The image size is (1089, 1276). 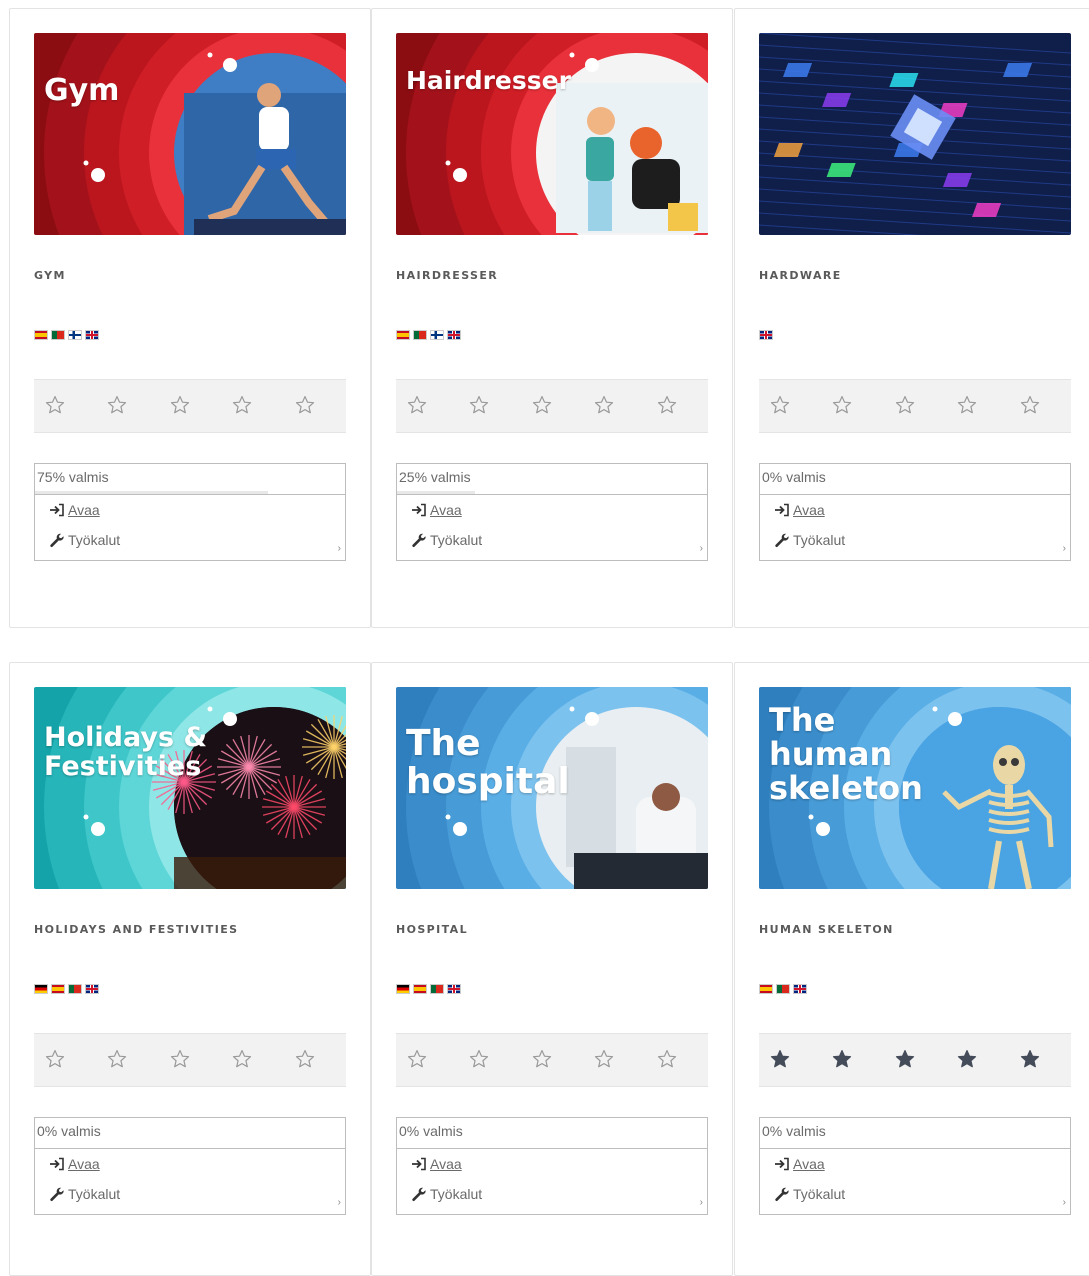 I want to click on star-rating, so click(x=915, y=406).